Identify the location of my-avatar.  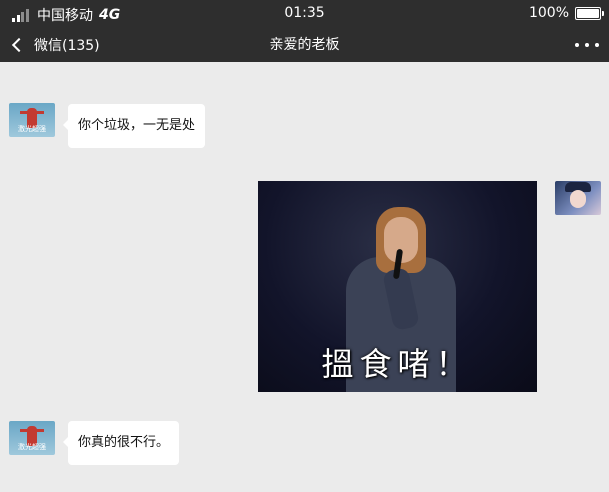
(578, 198).